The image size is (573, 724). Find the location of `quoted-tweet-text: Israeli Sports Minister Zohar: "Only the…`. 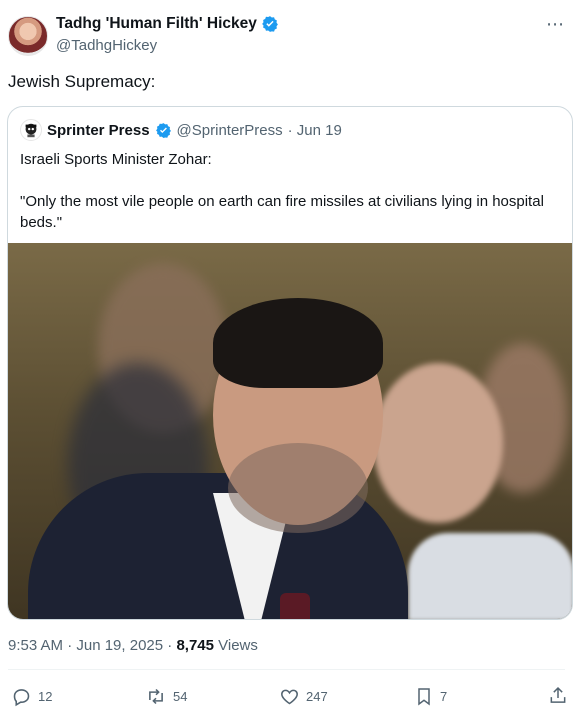

quoted-tweet-text: Israeli Sports Minister Zohar: "Only the… is located at coordinates (290, 191).